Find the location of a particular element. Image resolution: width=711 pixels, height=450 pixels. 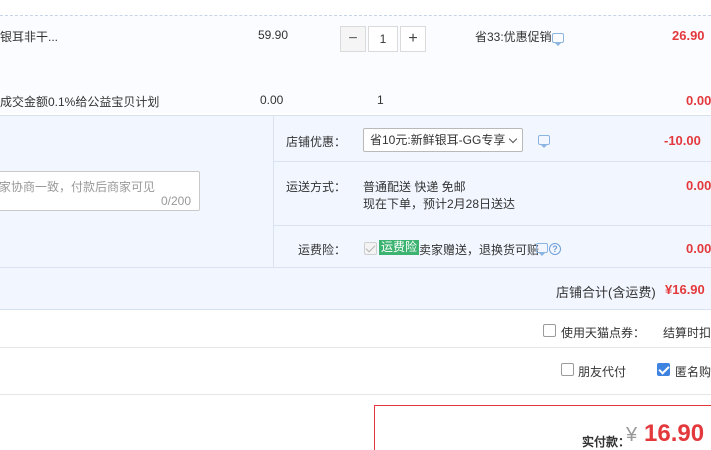

shipping-eta: 现在下单，预计2月28日送达 is located at coordinates (439, 204).